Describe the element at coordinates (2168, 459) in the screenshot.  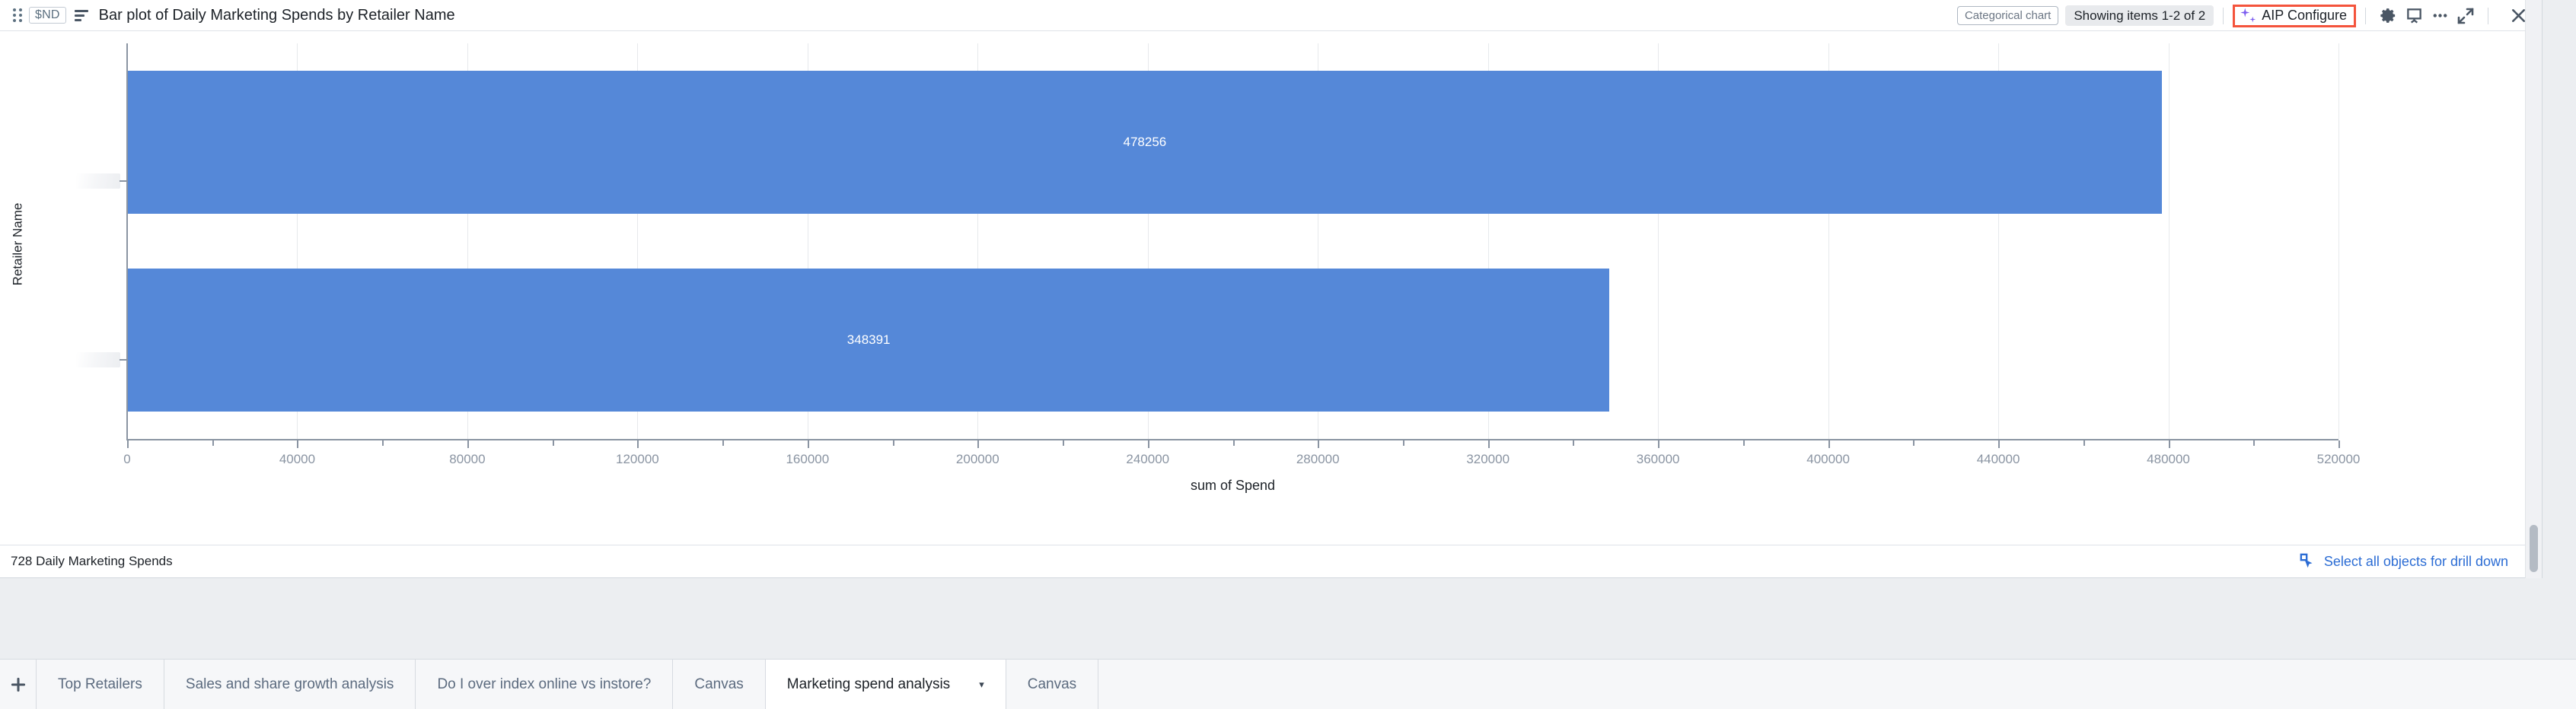
I see `x-axis-tick-label: 480000` at that location.